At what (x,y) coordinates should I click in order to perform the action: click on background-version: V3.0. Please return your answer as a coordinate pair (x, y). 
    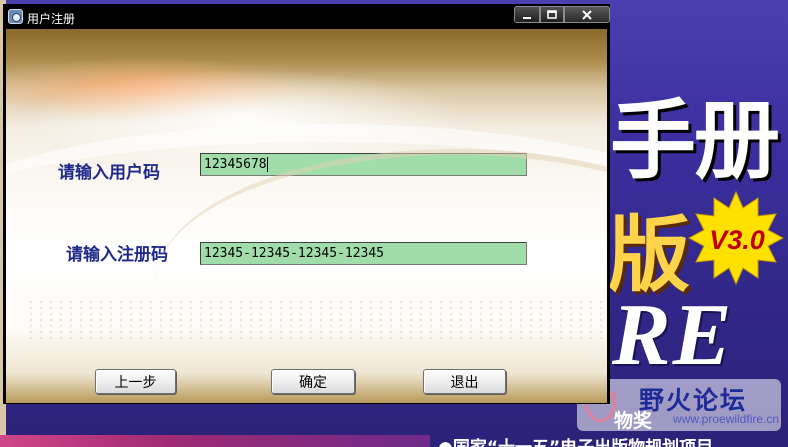
    Looking at the image, I should click on (737, 240).